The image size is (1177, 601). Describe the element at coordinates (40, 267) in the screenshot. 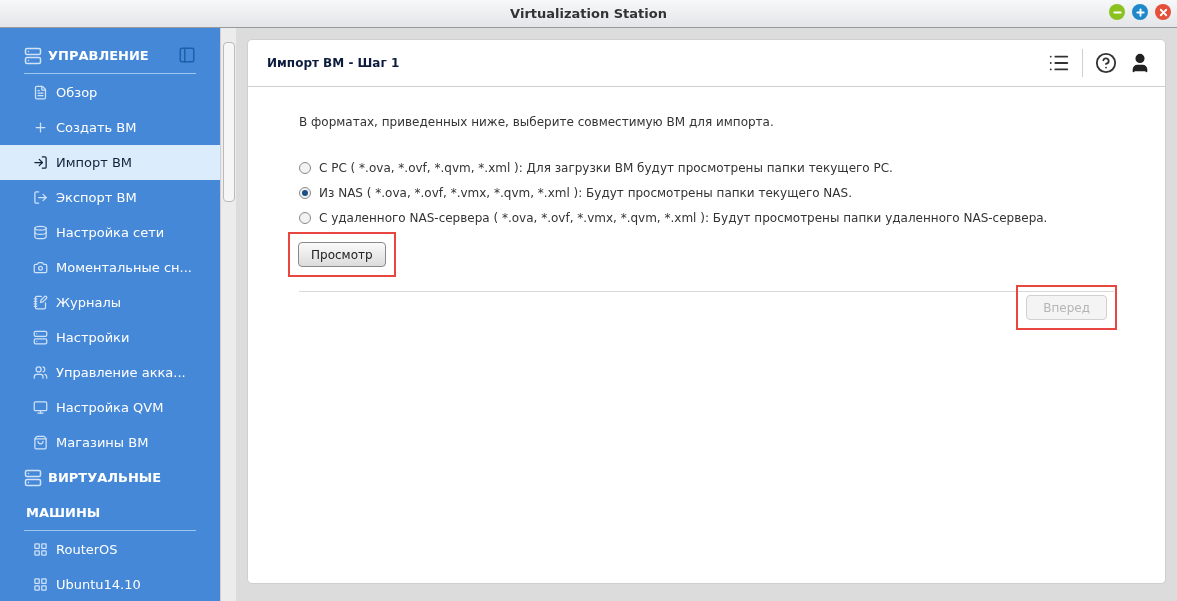

I see `camera-icon` at that location.